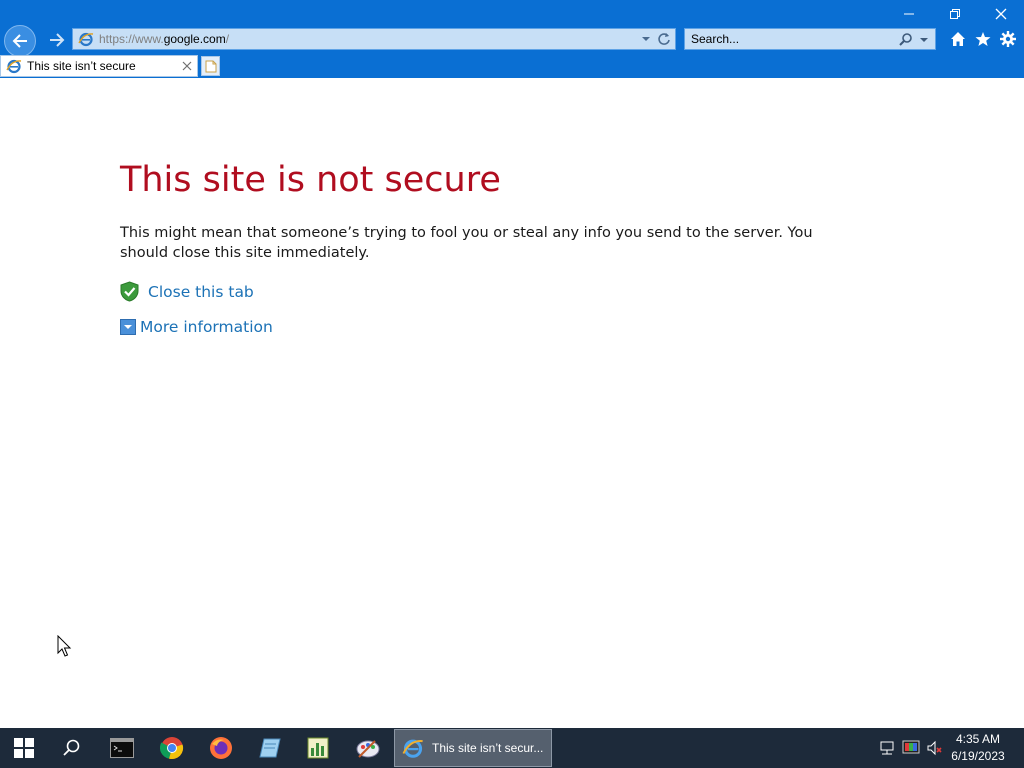 Image resolution: width=1024 pixels, height=768 pixels. What do you see at coordinates (227, 39) in the screenshot?
I see `url-path: /` at bounding box center [227, 39].